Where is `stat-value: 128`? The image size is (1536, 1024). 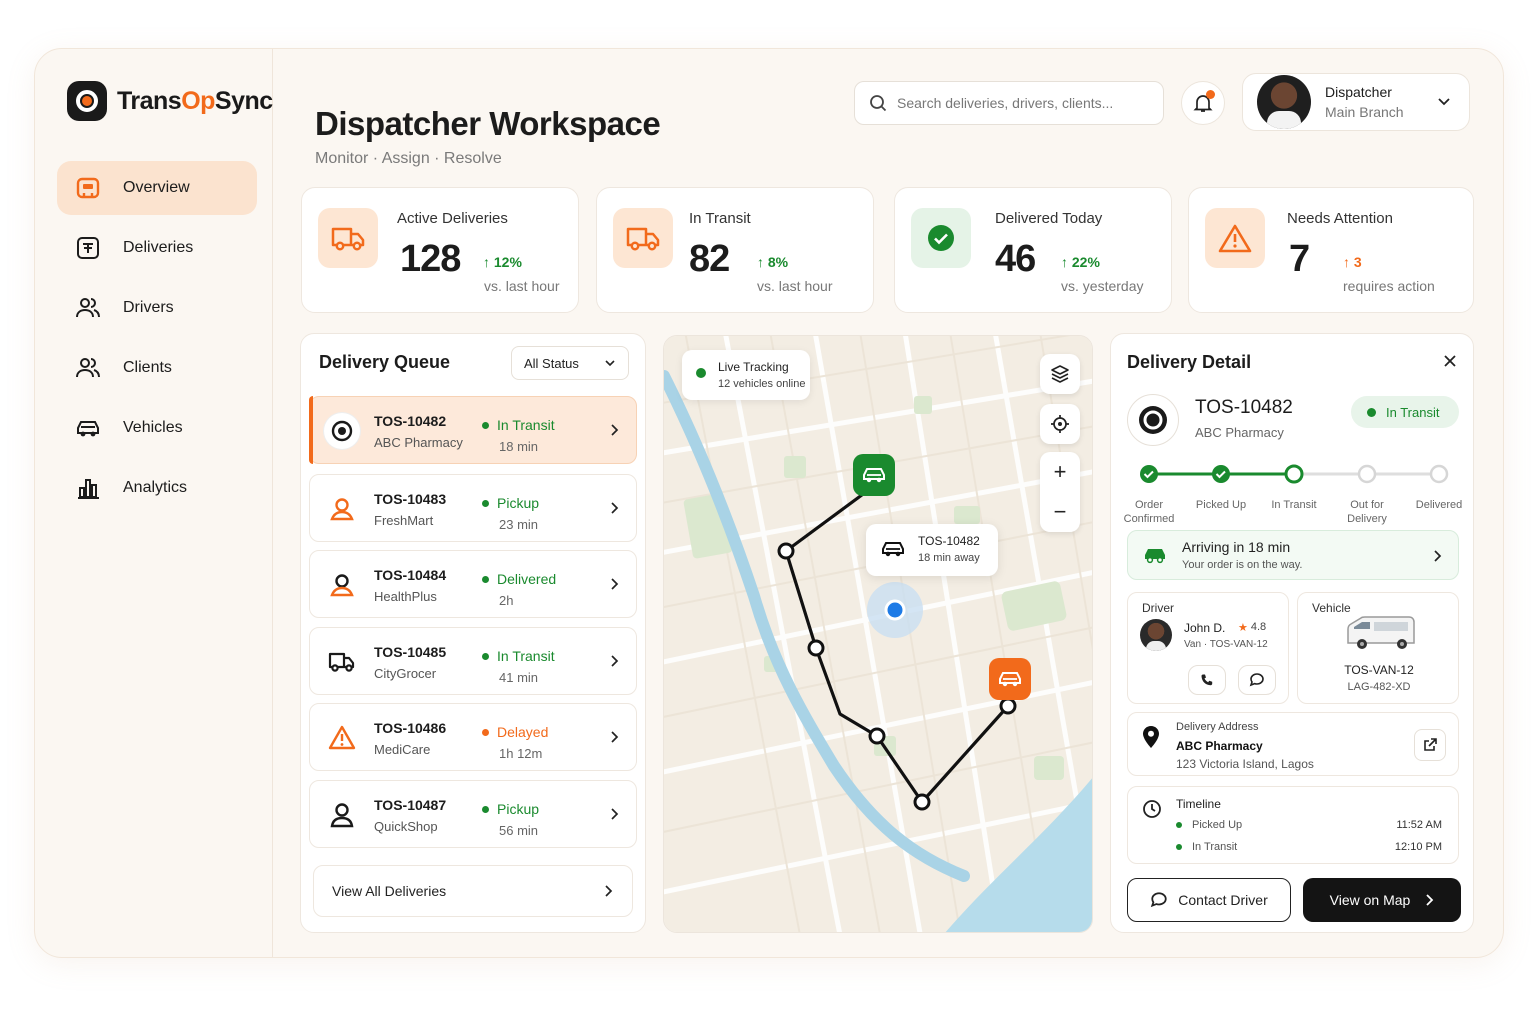
stat-value: 128 is located at coordinates (430, 259).